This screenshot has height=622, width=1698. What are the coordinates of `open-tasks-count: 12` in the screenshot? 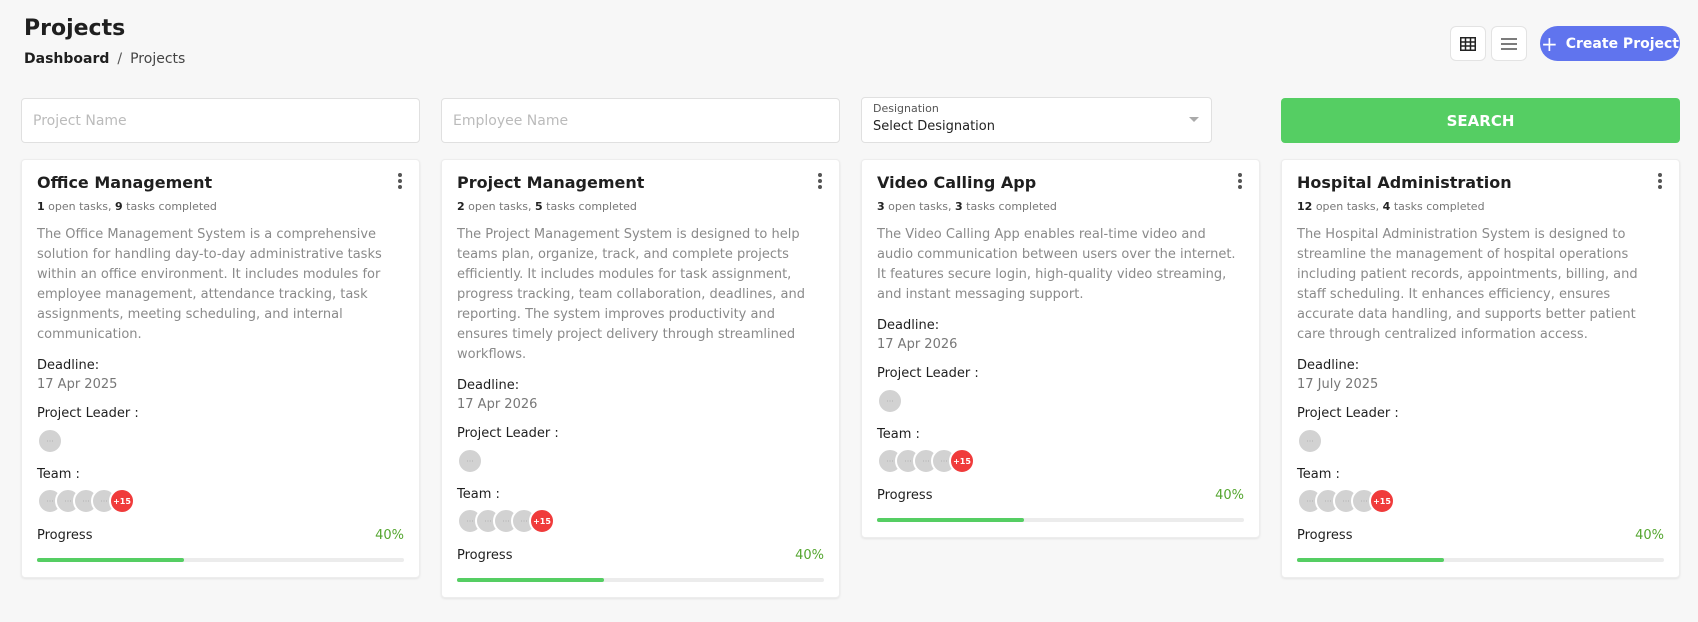 It's located at (1305, 206).